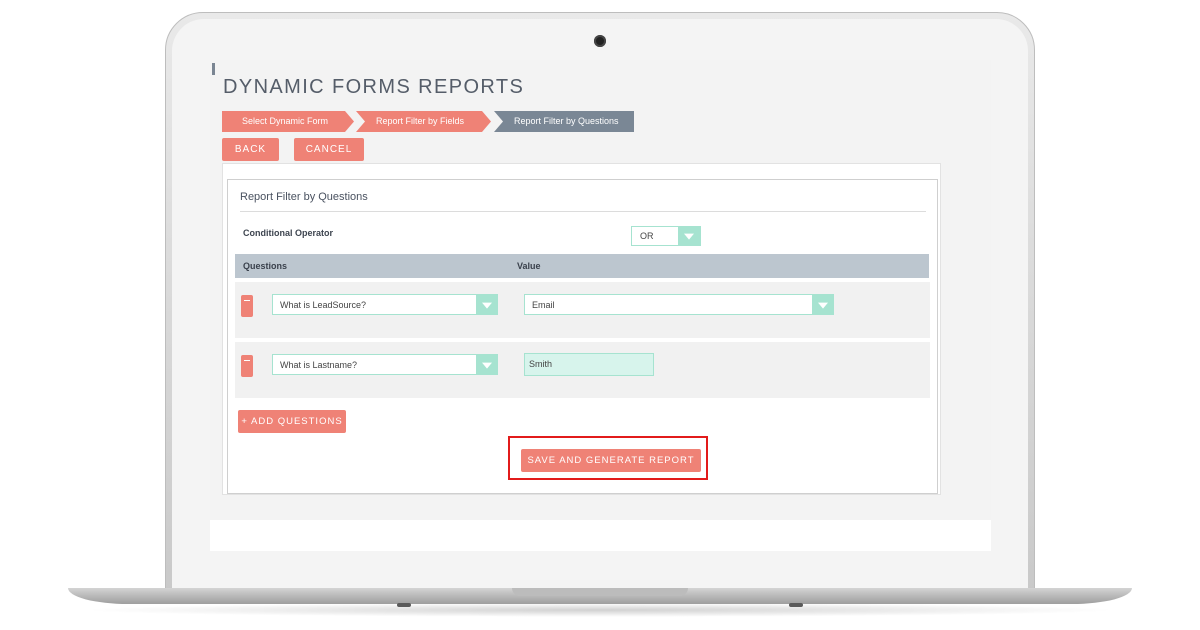  What do you see at coordinates (319, 365) in the screenshot?
I see `question-select-value: What is Lastname?` at bounding box center [319, 365].